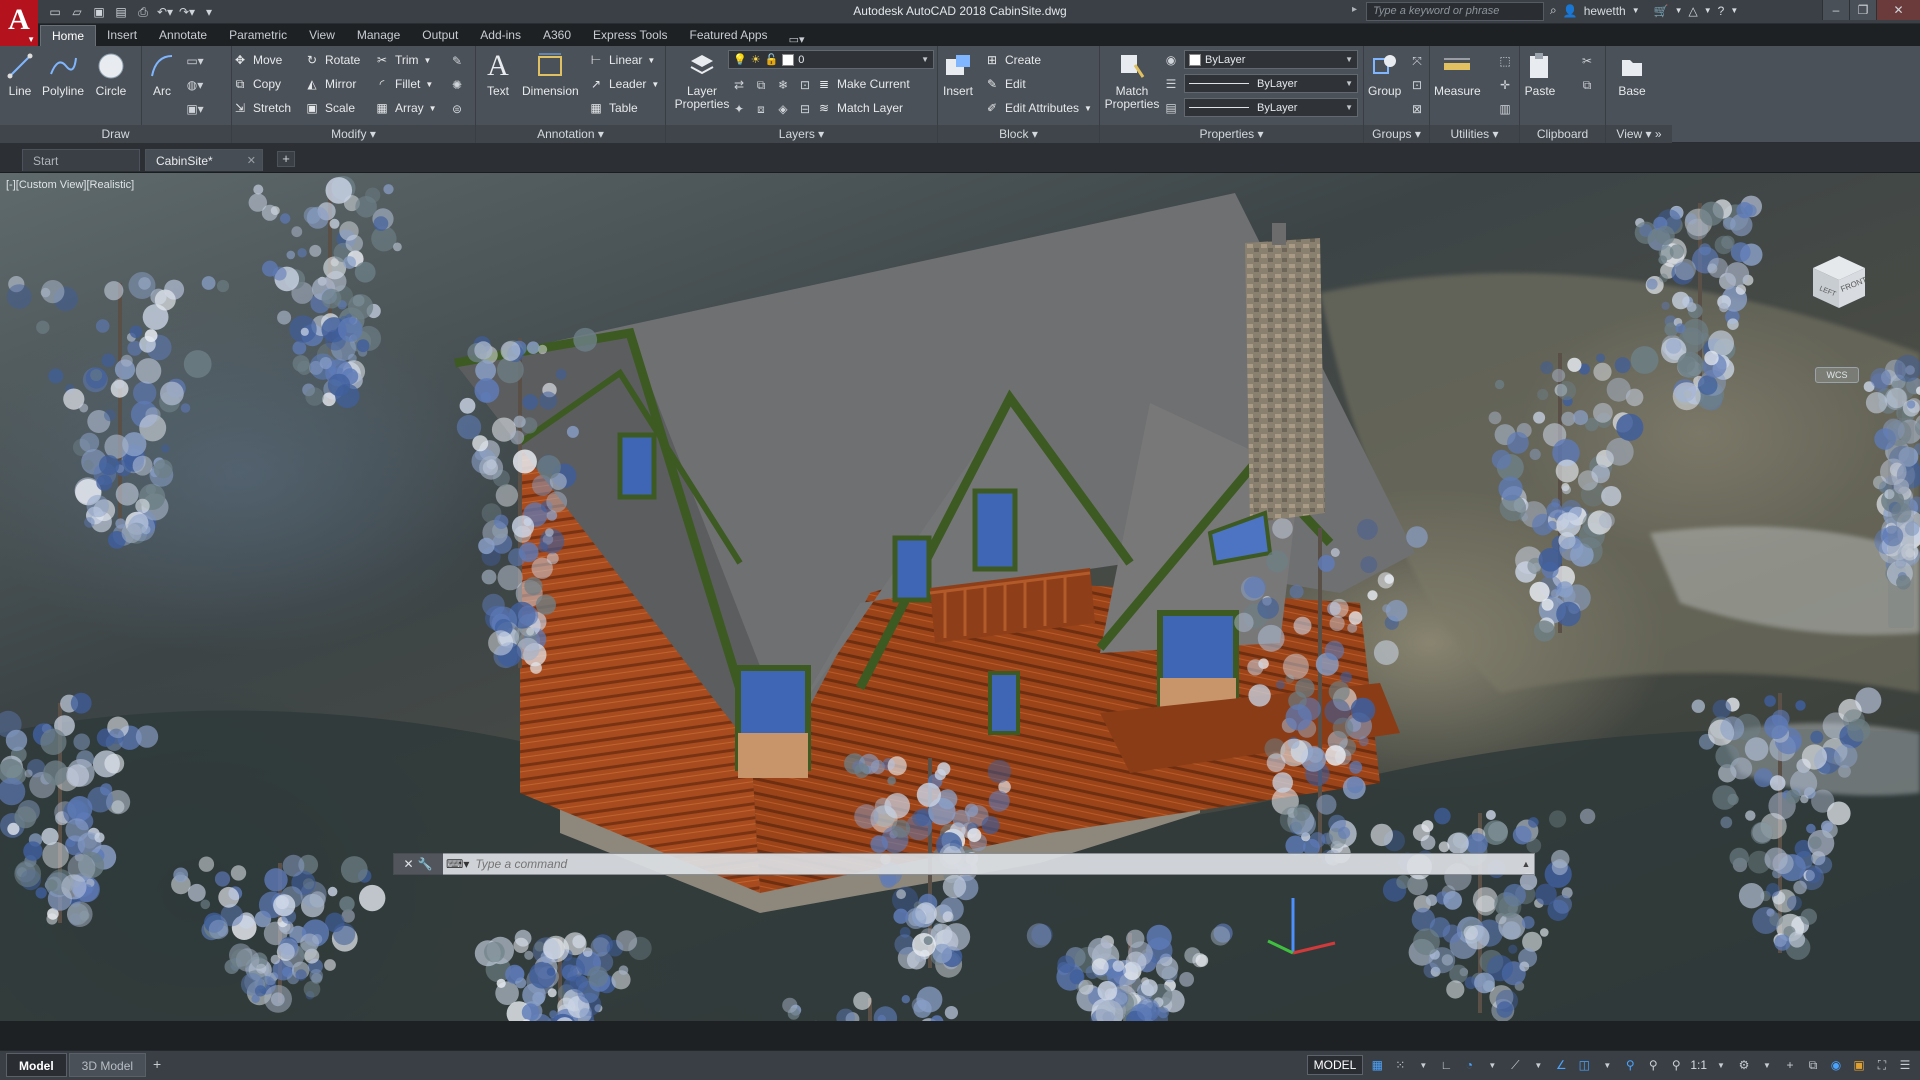 The height and width of the screenshot is (1080, 1920). What do you see at coordinates (1335, 1065) in the screenshot?
I see `model-space-toggle: MODEL` at bounding box center [1335, 1065].